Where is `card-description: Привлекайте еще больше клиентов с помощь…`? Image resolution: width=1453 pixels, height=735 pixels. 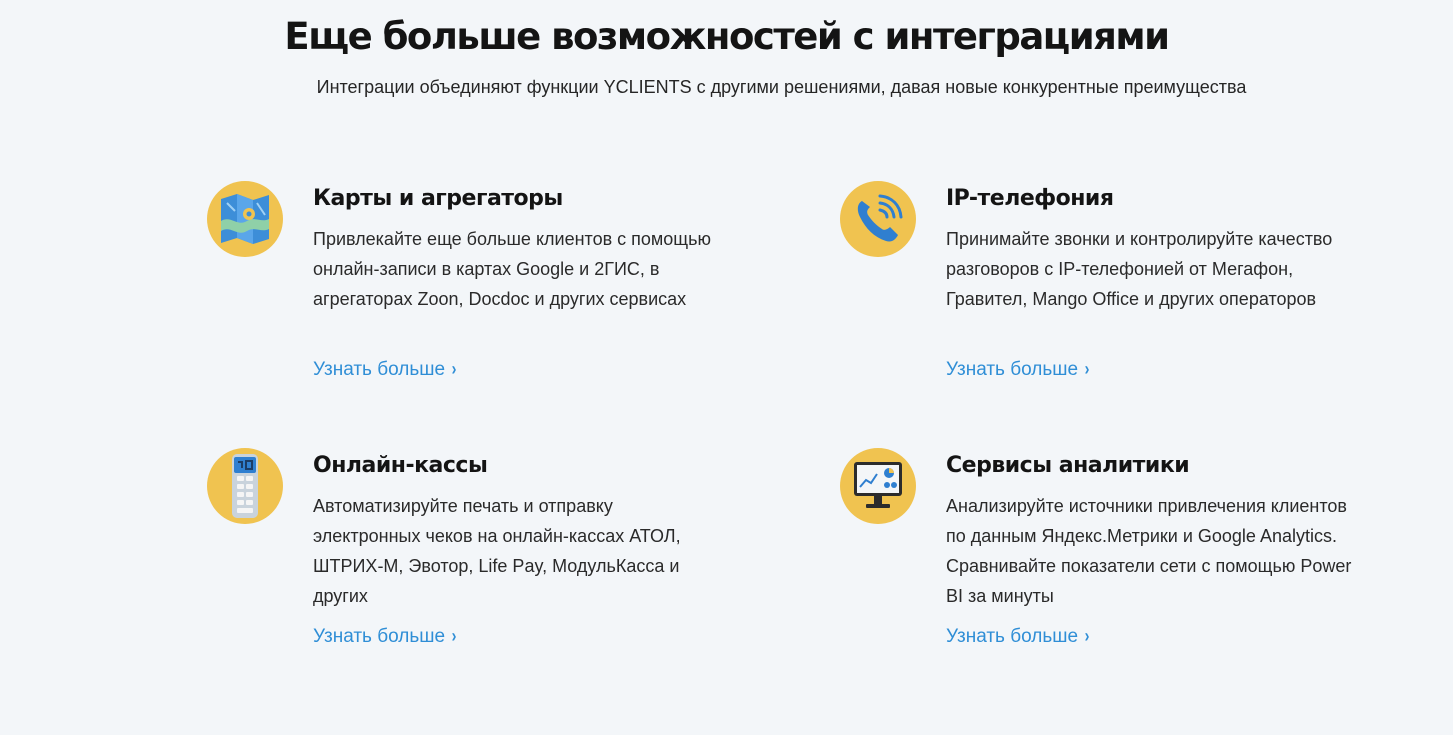
card-description: Привлекайте еще больше клиентов с помощь… is located at coordinates (512, 269).